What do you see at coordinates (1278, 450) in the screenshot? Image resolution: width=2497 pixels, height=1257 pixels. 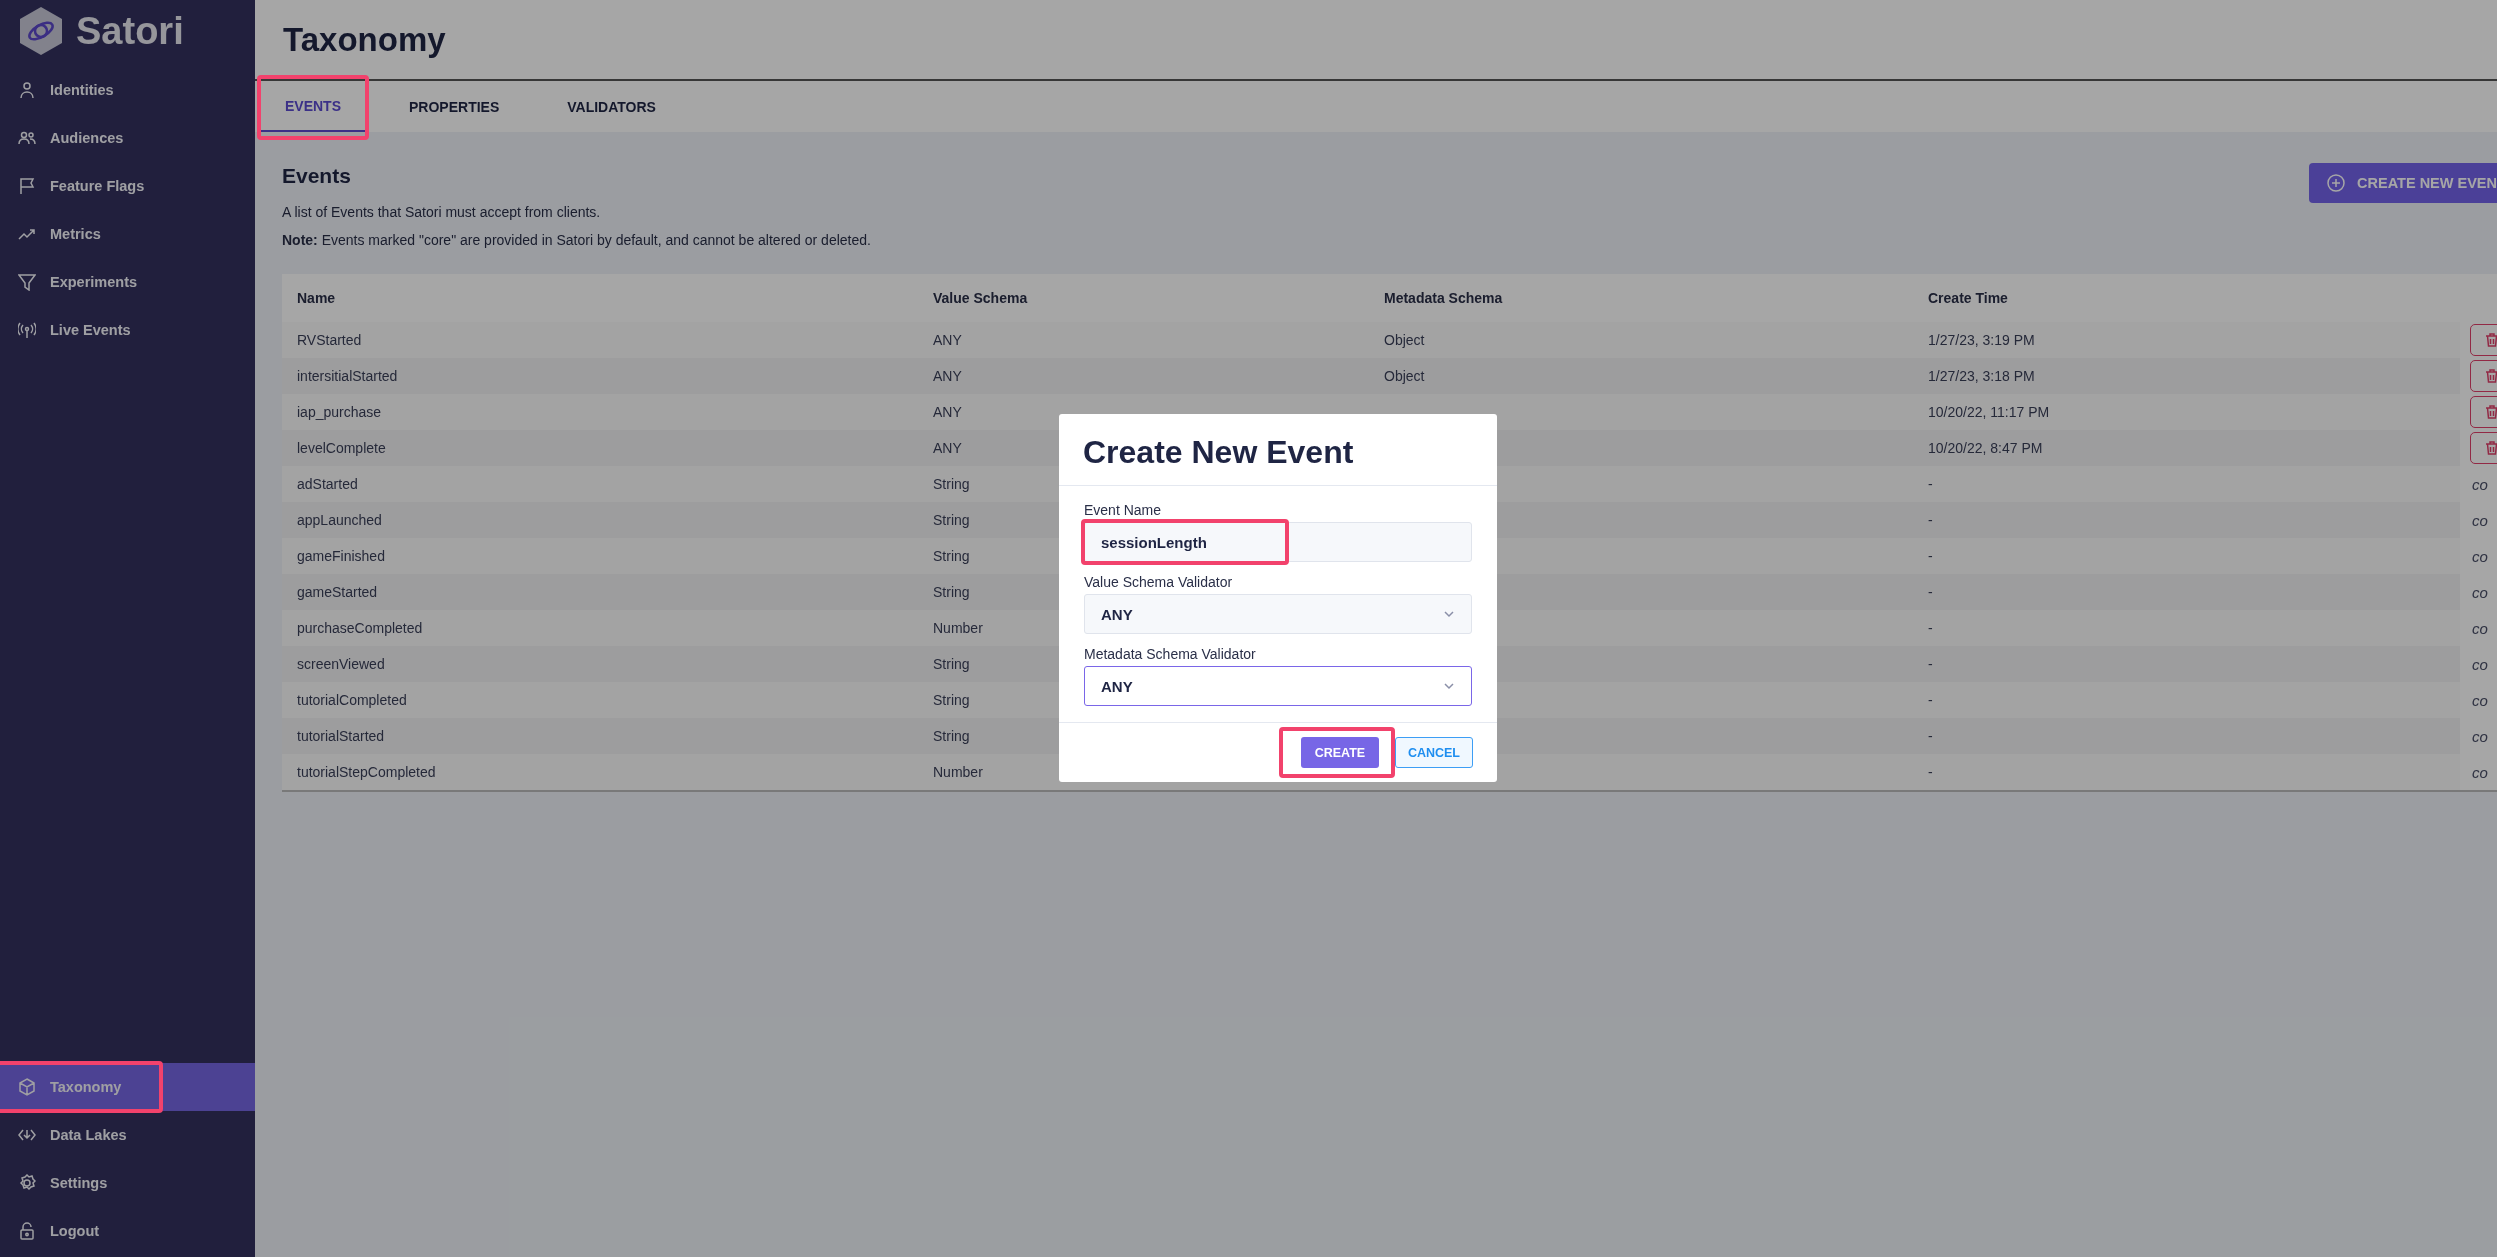 I see `dialog-title: Create New Event` at bounding box center [1278, 450].